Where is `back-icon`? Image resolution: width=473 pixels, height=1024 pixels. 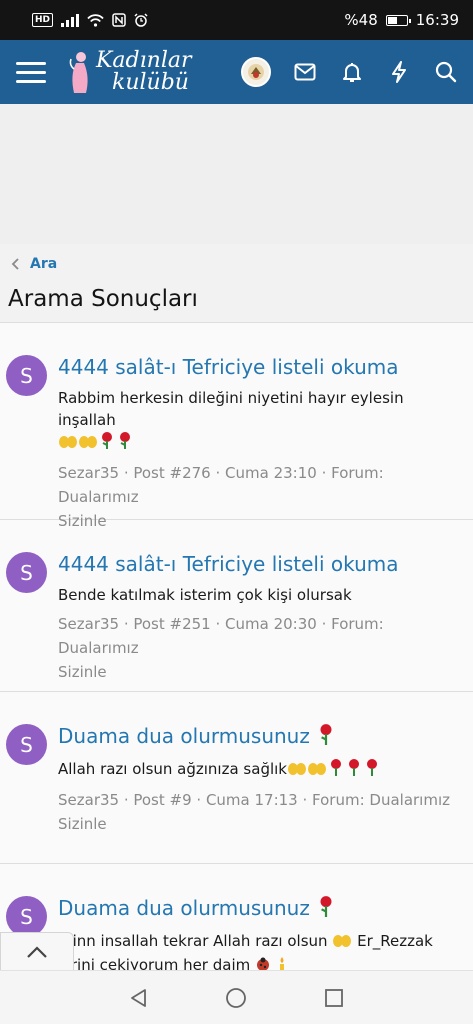
back-icon is located at coordinates (139, 998).